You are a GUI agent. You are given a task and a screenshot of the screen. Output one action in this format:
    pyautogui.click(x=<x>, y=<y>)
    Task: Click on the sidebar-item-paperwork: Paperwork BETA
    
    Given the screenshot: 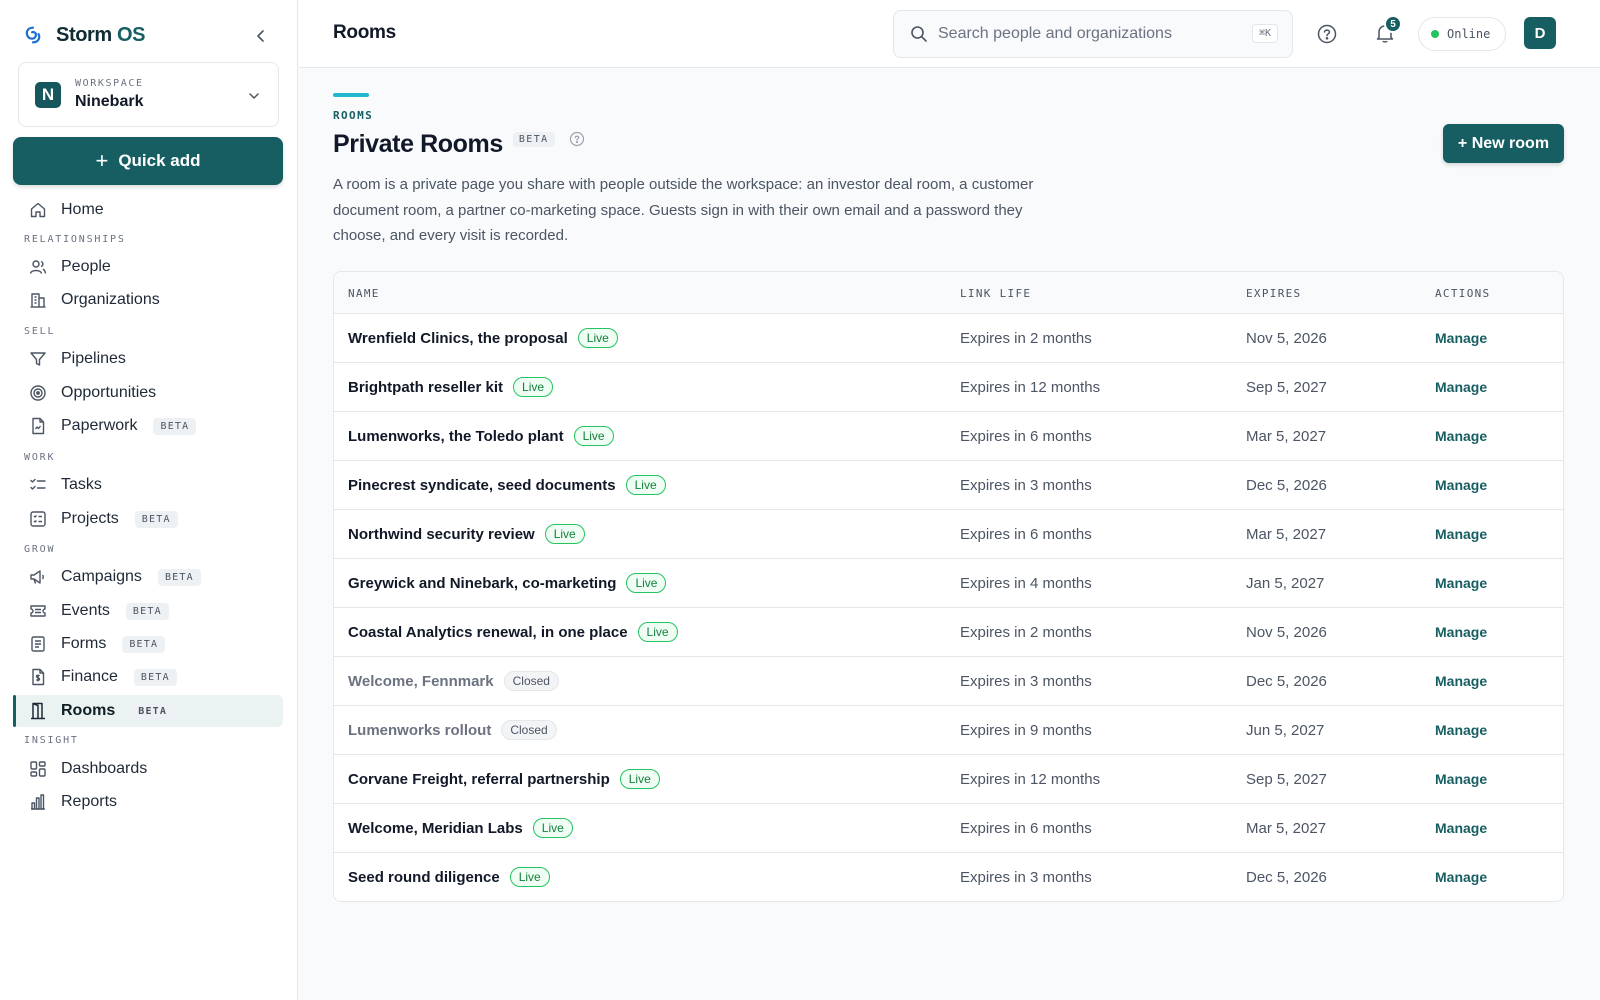 What is the action you would take?
    pyautogui.click(x=148, y=426)
    